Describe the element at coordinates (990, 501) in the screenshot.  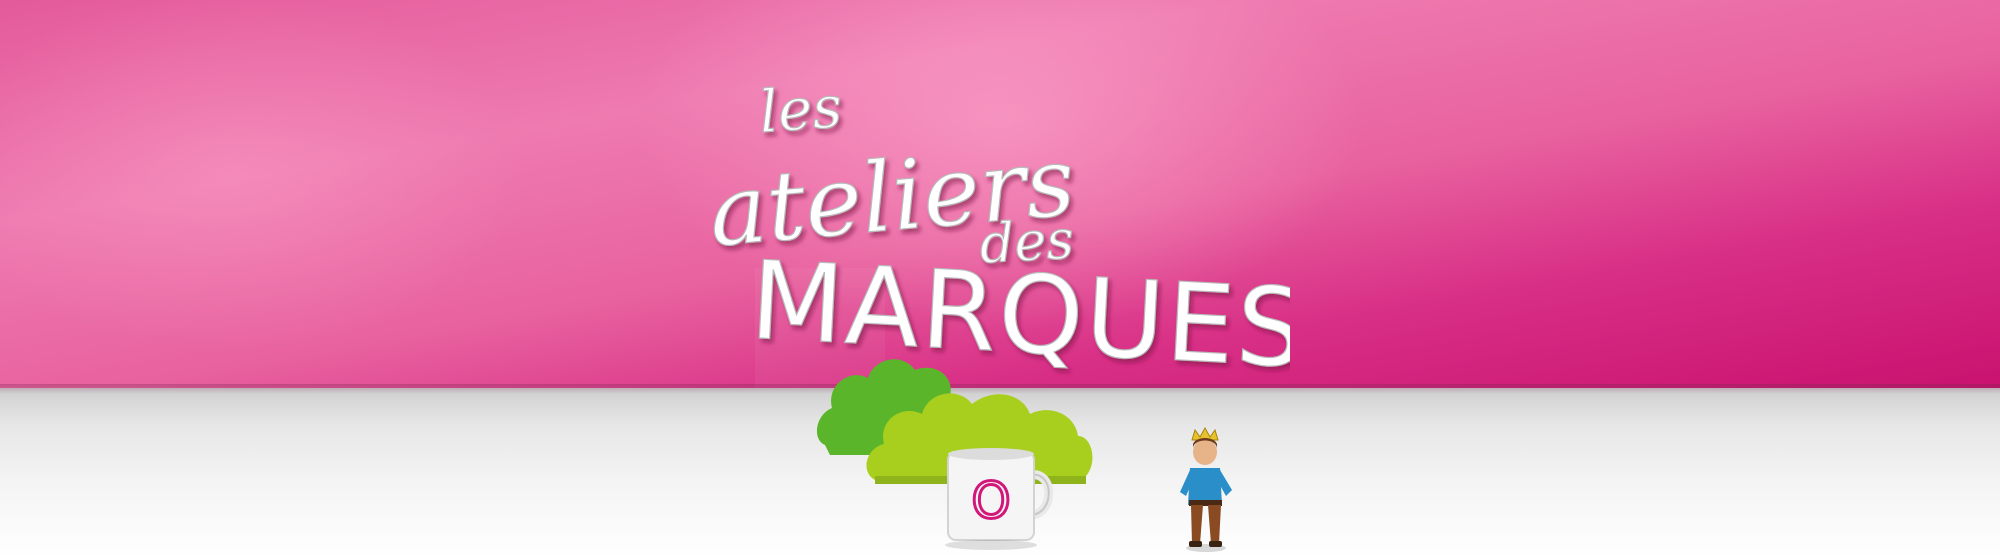
I see `mug-letter: O` at that location.